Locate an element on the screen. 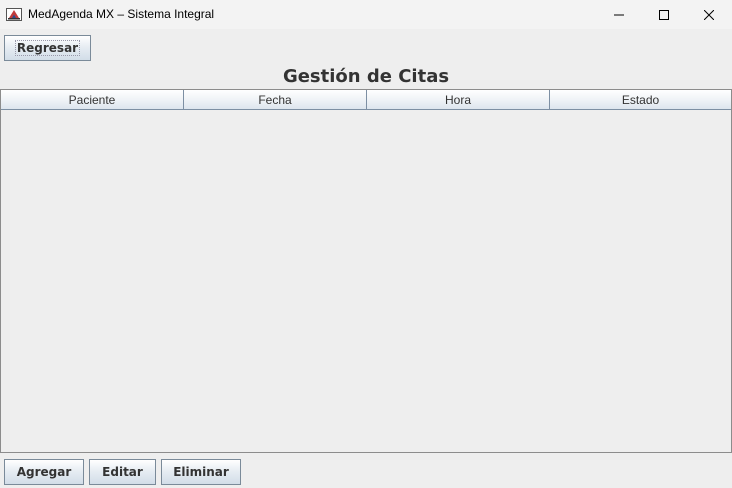 The image size is (732, 488). window-title: MedAgenda MX – Sistema Integral is located at coordinates (121, 14).